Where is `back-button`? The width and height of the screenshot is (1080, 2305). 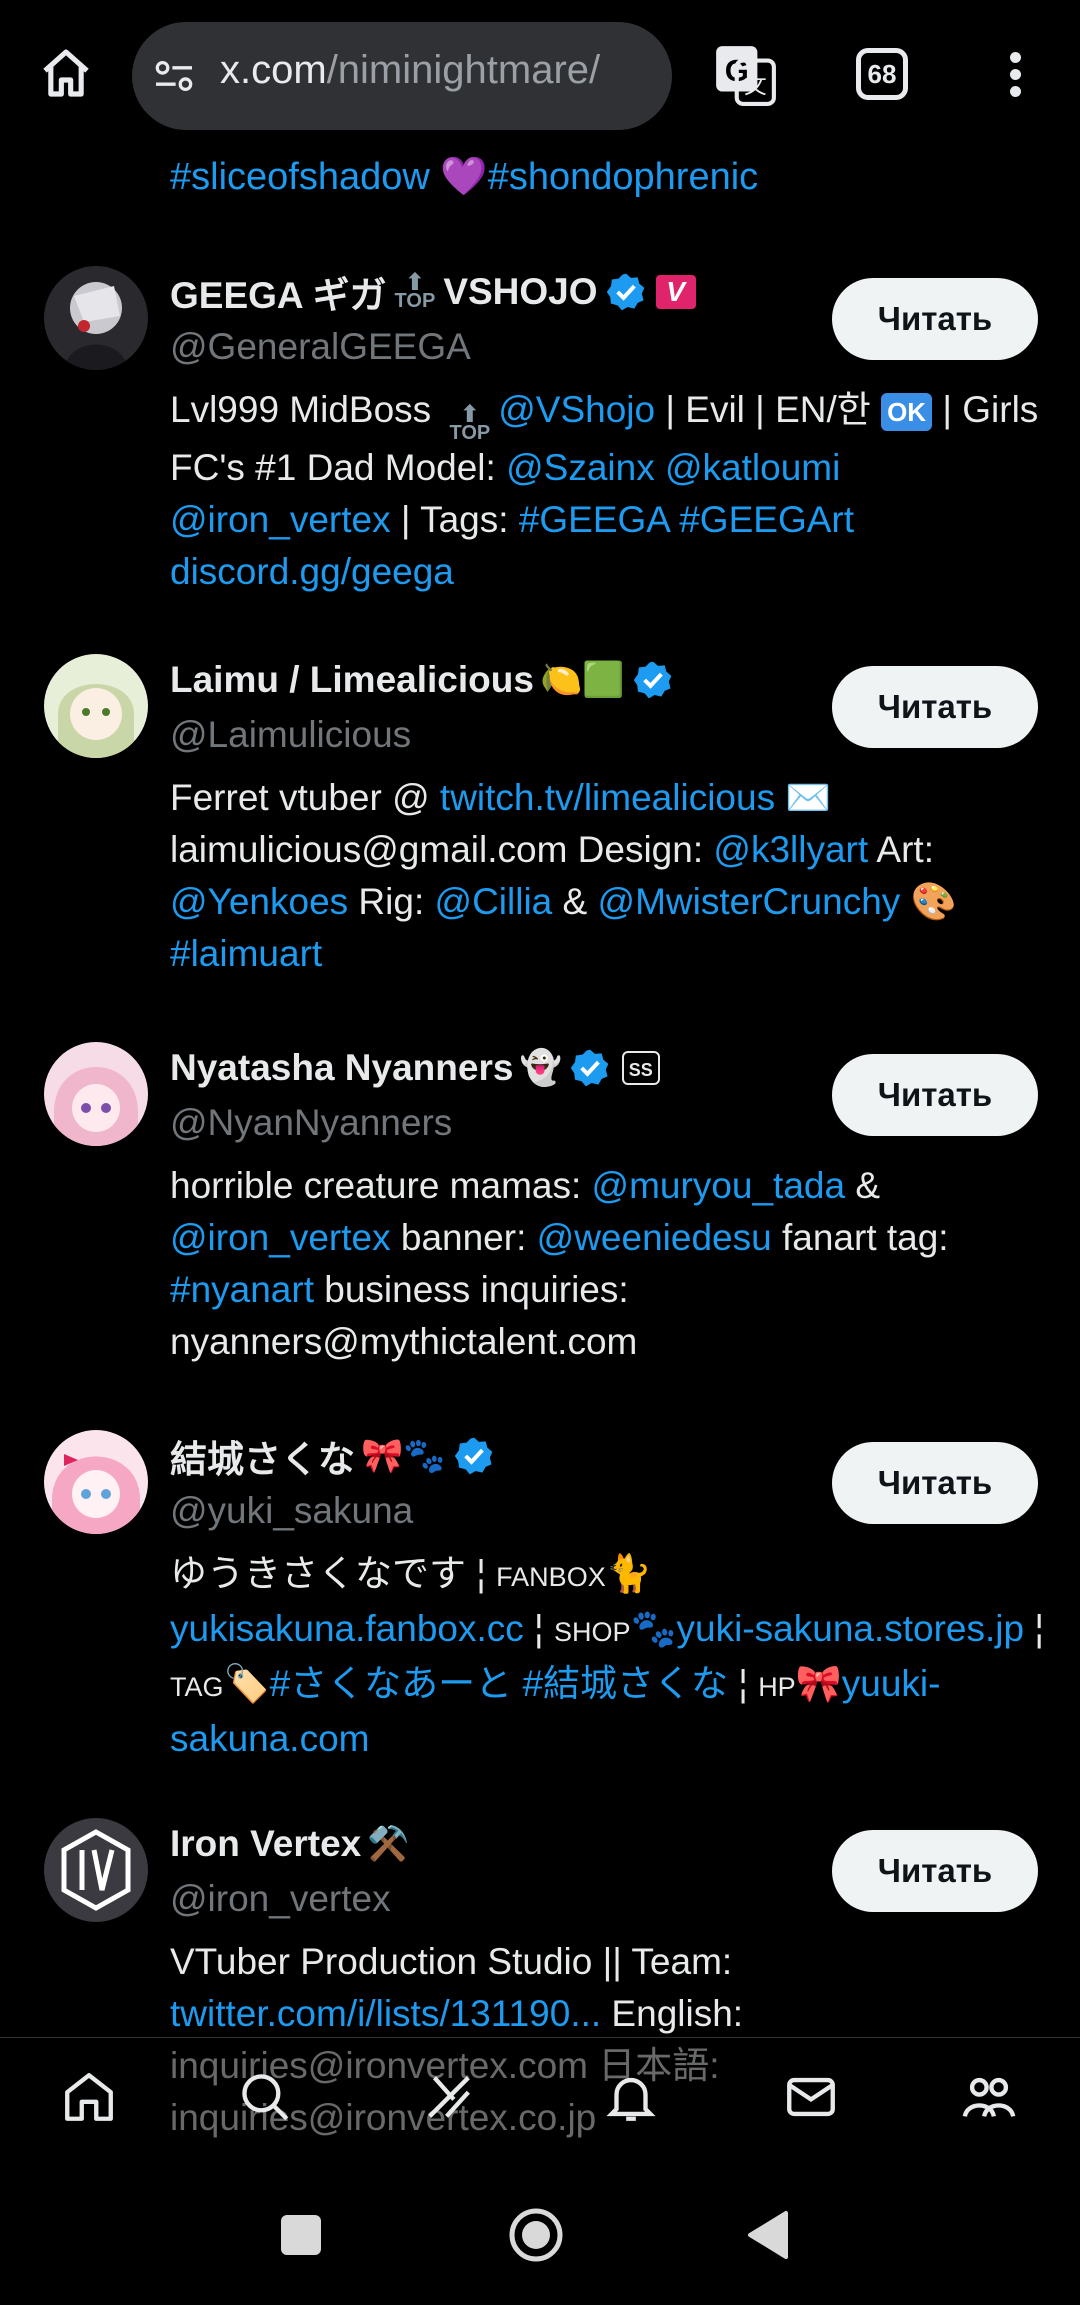
back-button is located at coordinates (768, 2235).